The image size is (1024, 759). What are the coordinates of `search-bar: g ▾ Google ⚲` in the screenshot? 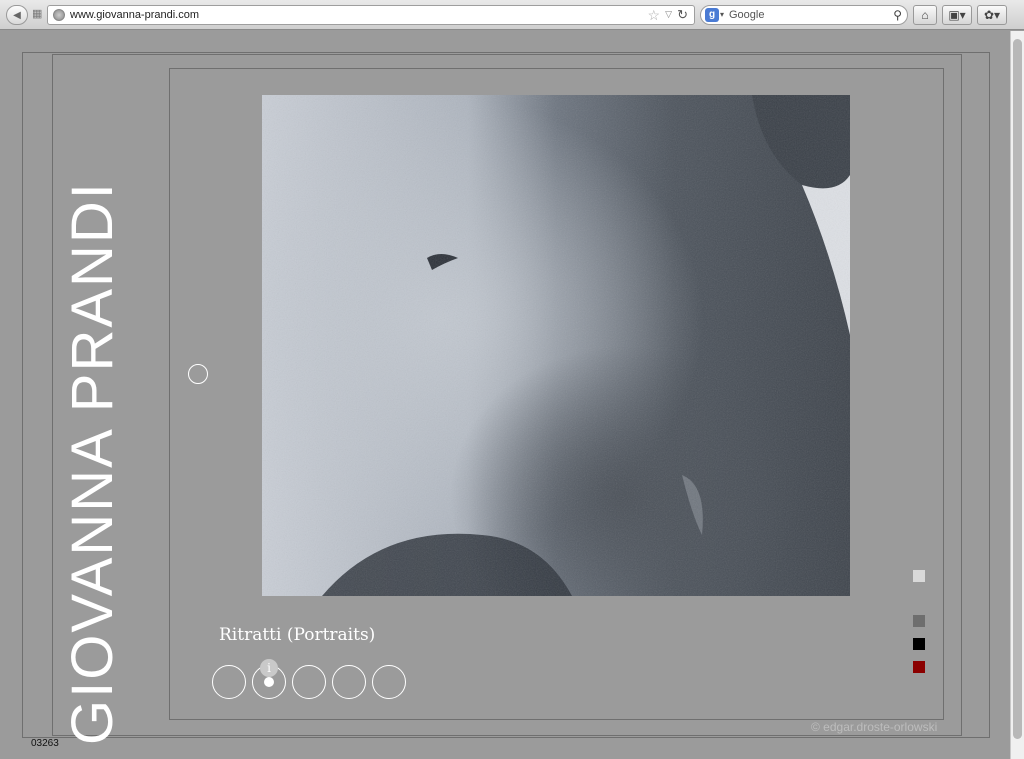 It's located at (804, 15).